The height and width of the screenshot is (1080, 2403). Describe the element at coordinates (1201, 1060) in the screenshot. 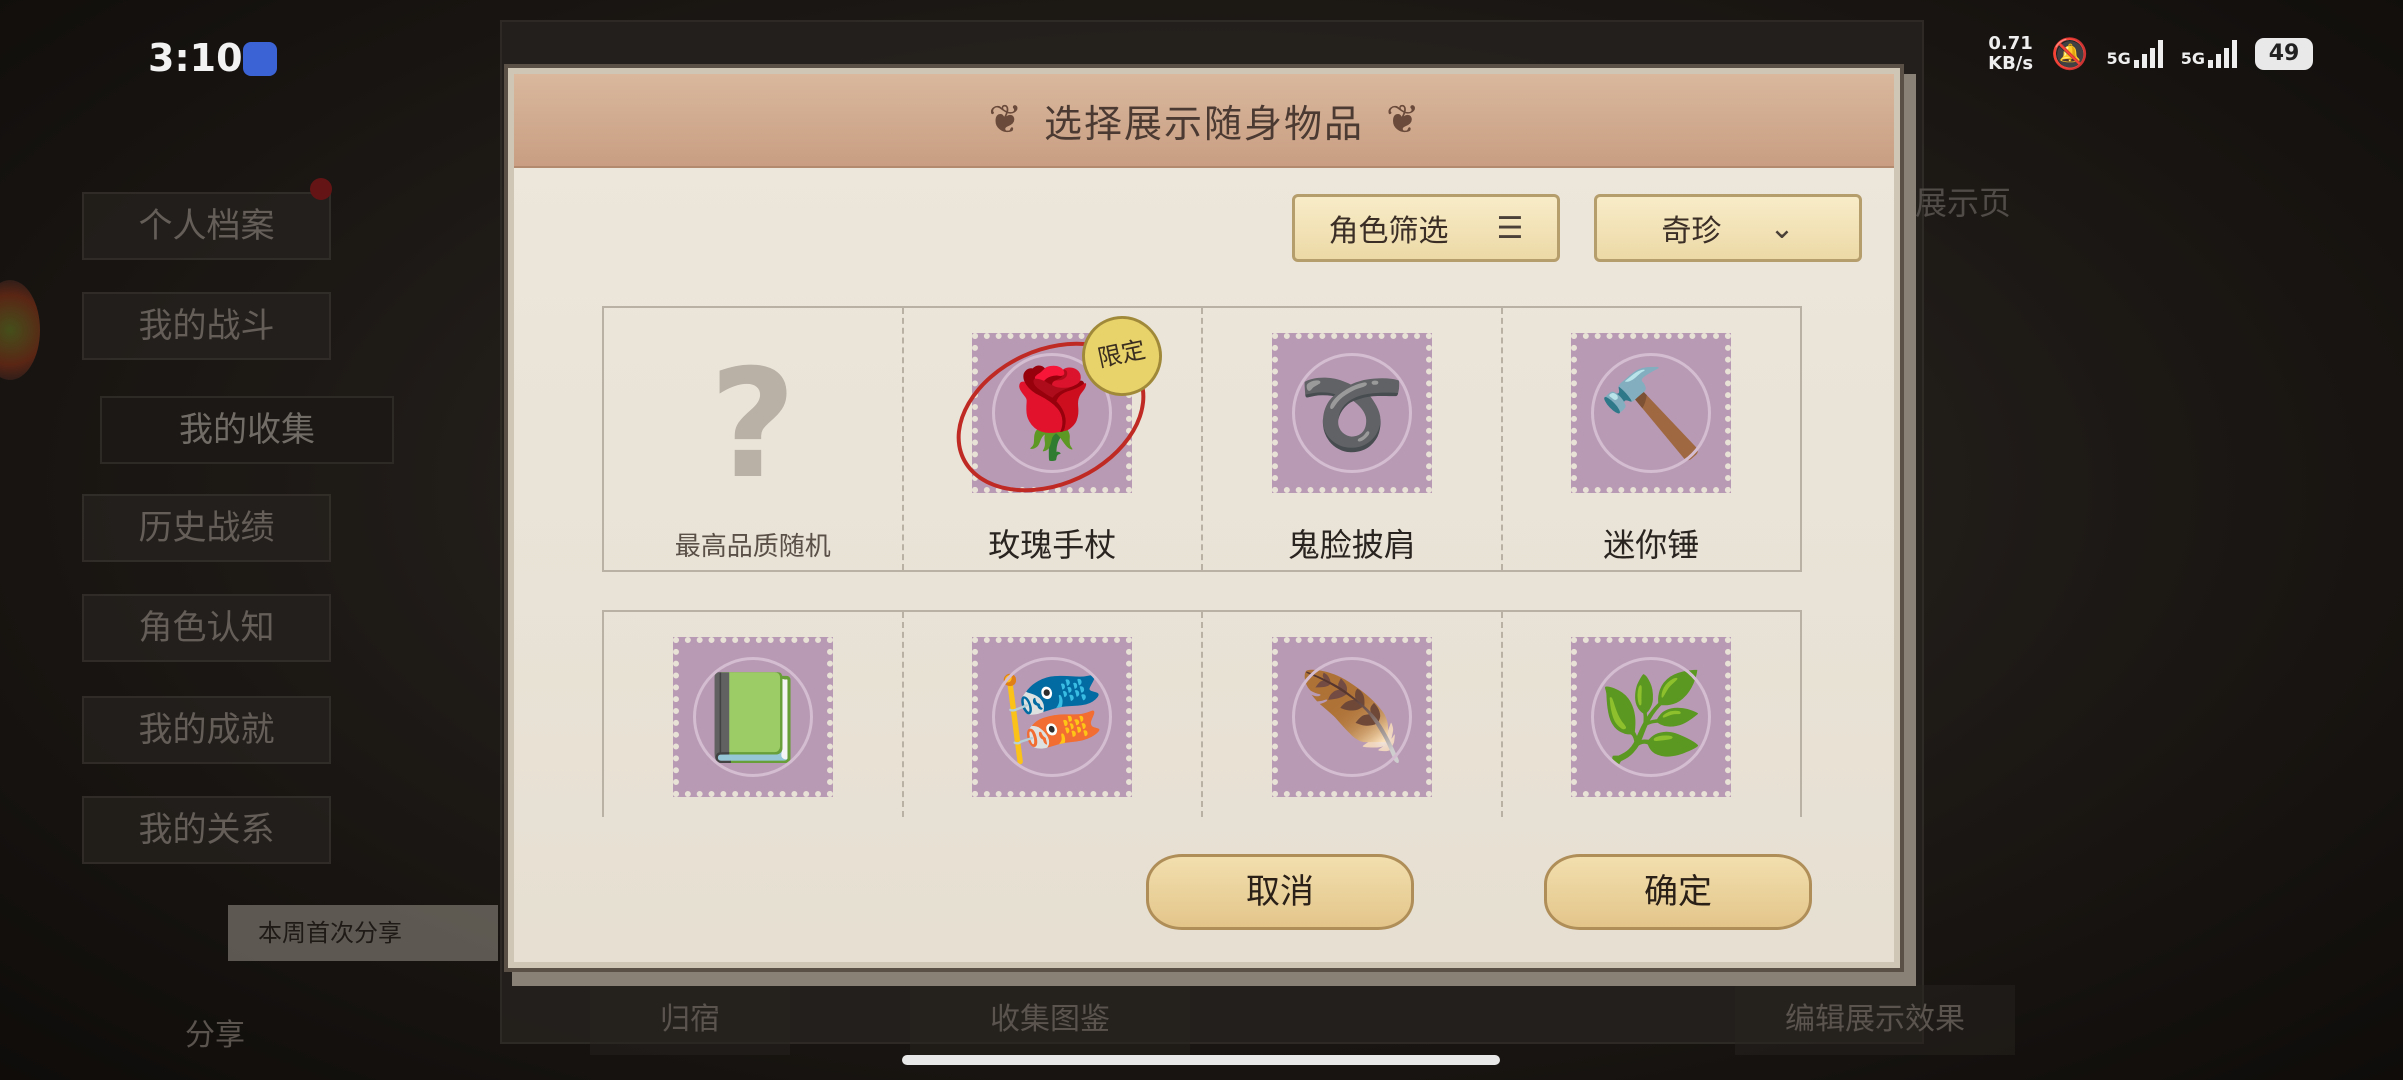

I see `home-indicator` at that location.